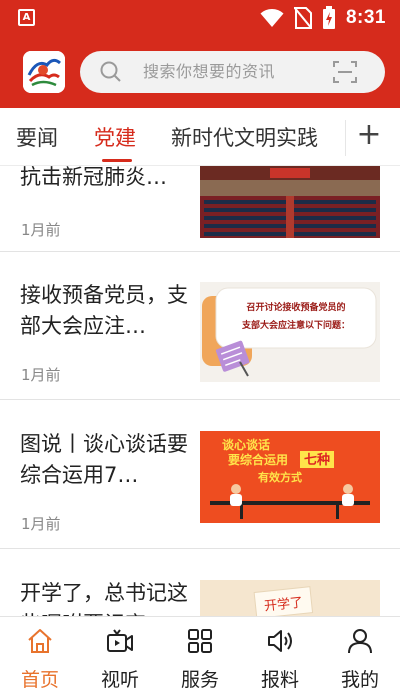 Image resolution: width=400 pixels, height=700 pixels. Describe the element at coordinates (280, 658) in the screenshot. I see `nav-report: 报料` at that location.